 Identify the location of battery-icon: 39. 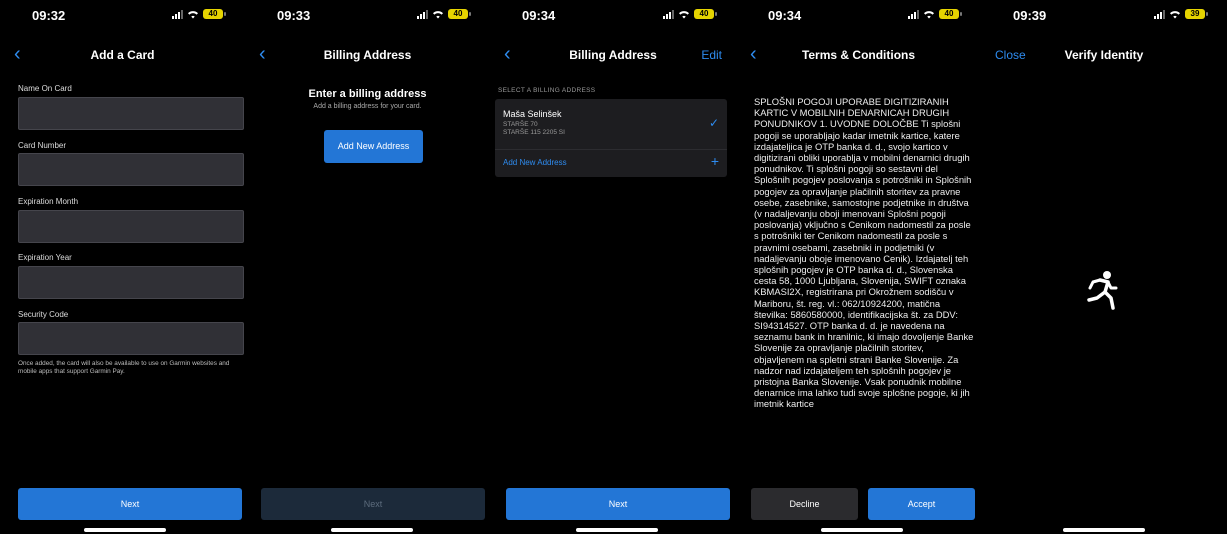
(1196, 14).